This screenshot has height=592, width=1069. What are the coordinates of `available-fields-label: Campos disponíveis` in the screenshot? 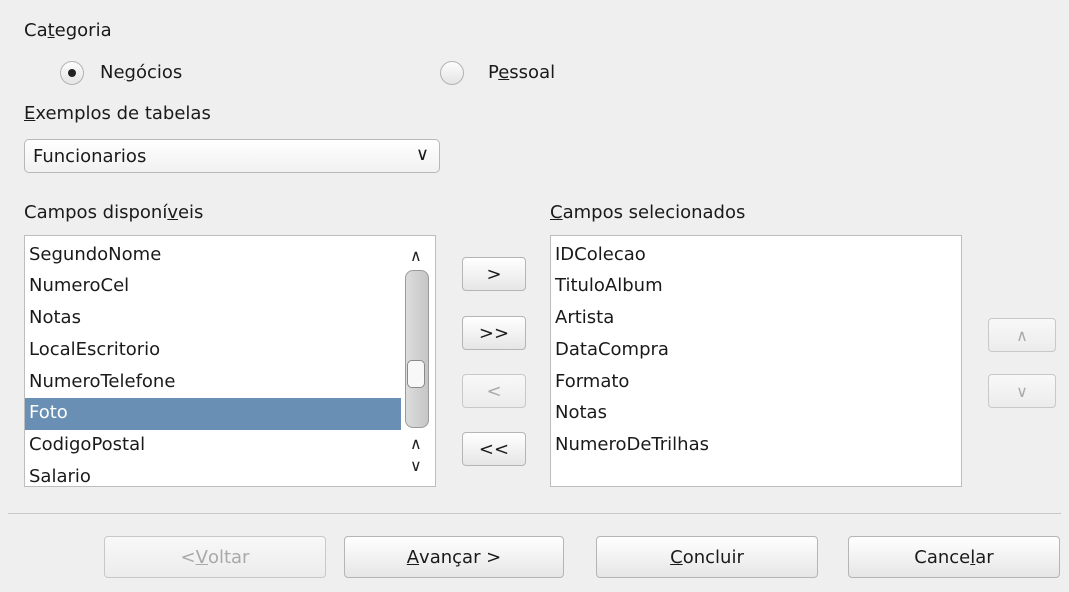 It's located at (114, 212).